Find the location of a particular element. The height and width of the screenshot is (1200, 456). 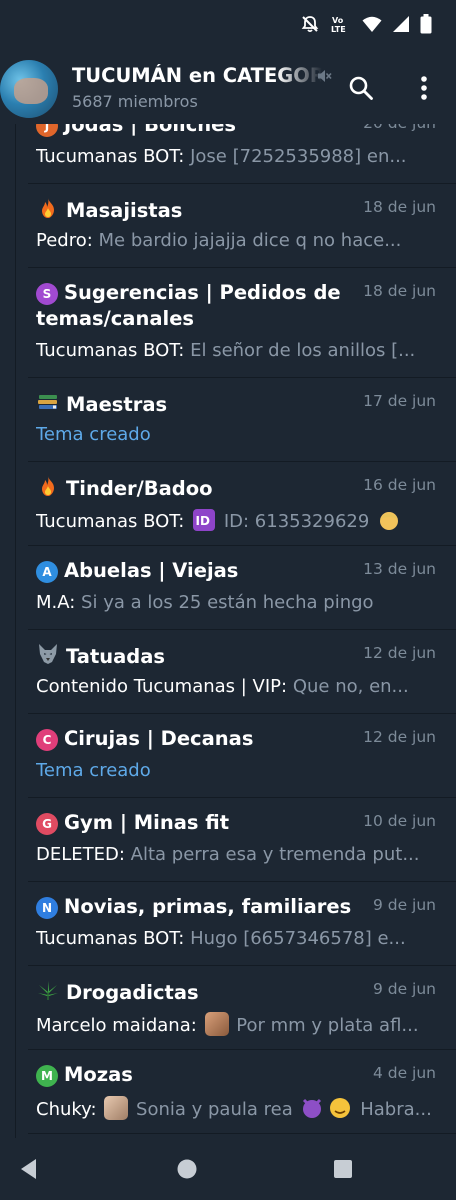

topic-name: N Novias, primas, familiares is located at coordinates (196, 907).